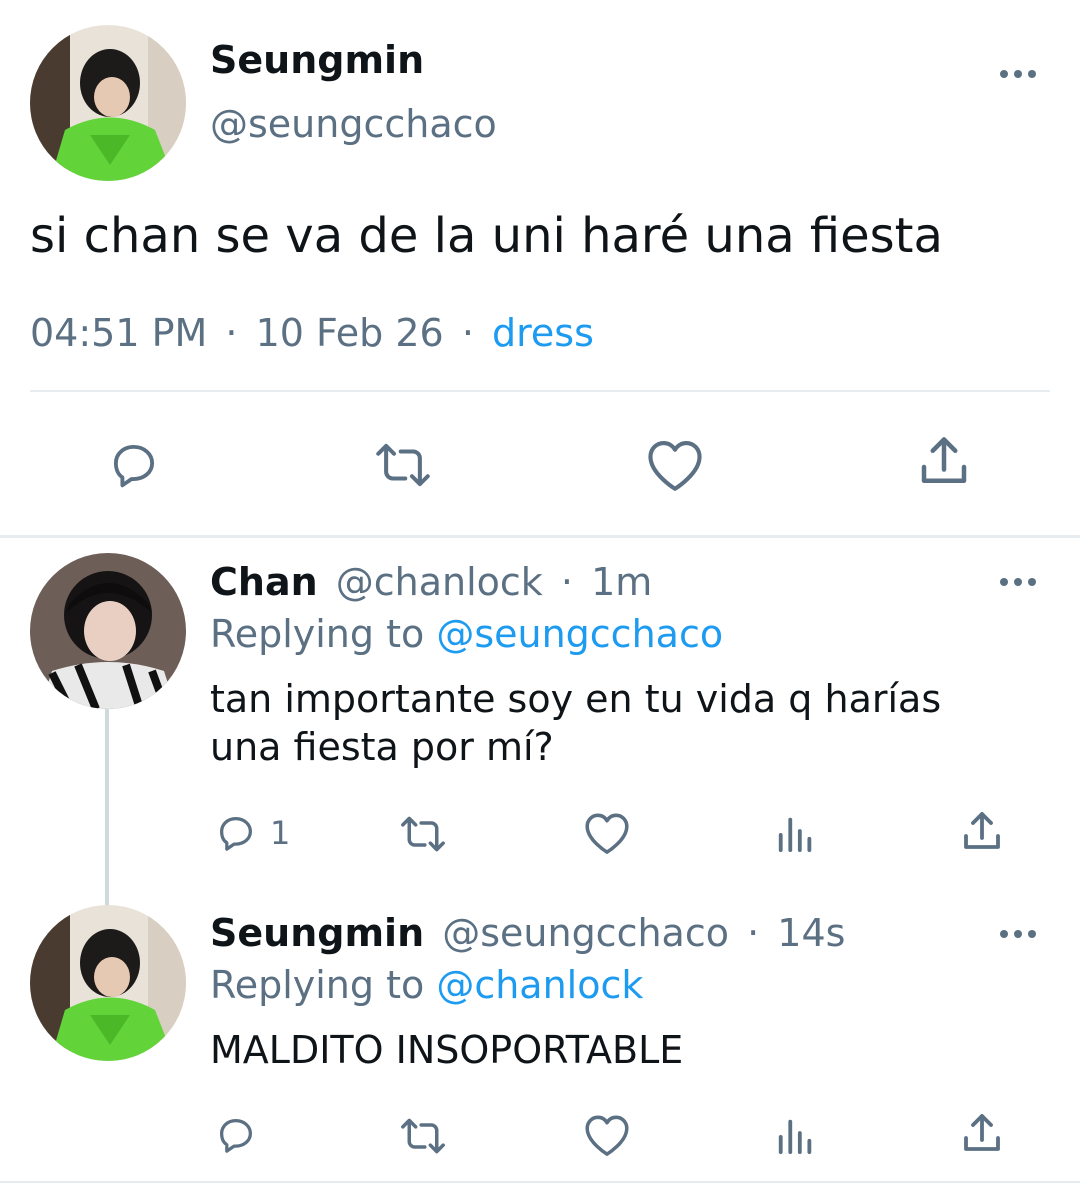  What do you see at coordinates (579, 634) in the screenshot?
I see `replying-to-link: @seungcchaco` at bounding box center [579, 634].